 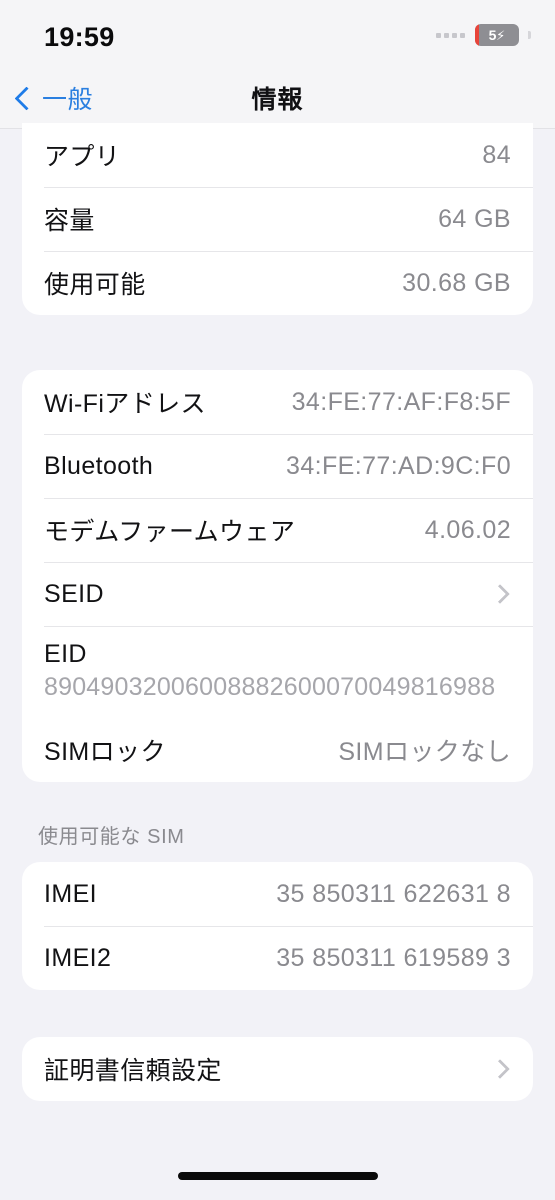 What do you see at coordinates (270, 687) in the screenshot?
I see `list-item-value: 89049032006008882600070049816988` at bounding box center [270, 687].